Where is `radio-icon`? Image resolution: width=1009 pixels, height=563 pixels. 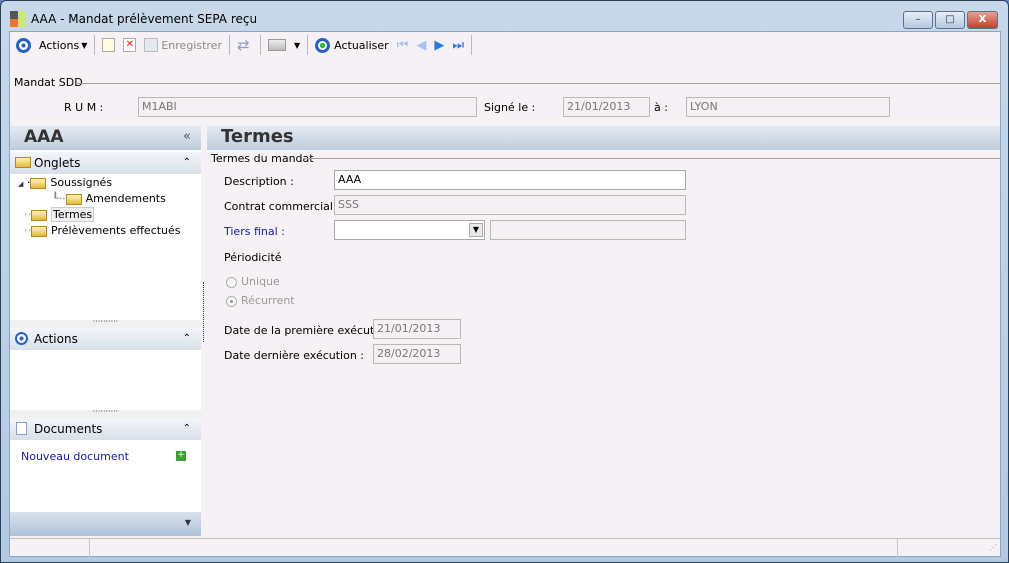 radio-icon is located at coordinates (231, 282).